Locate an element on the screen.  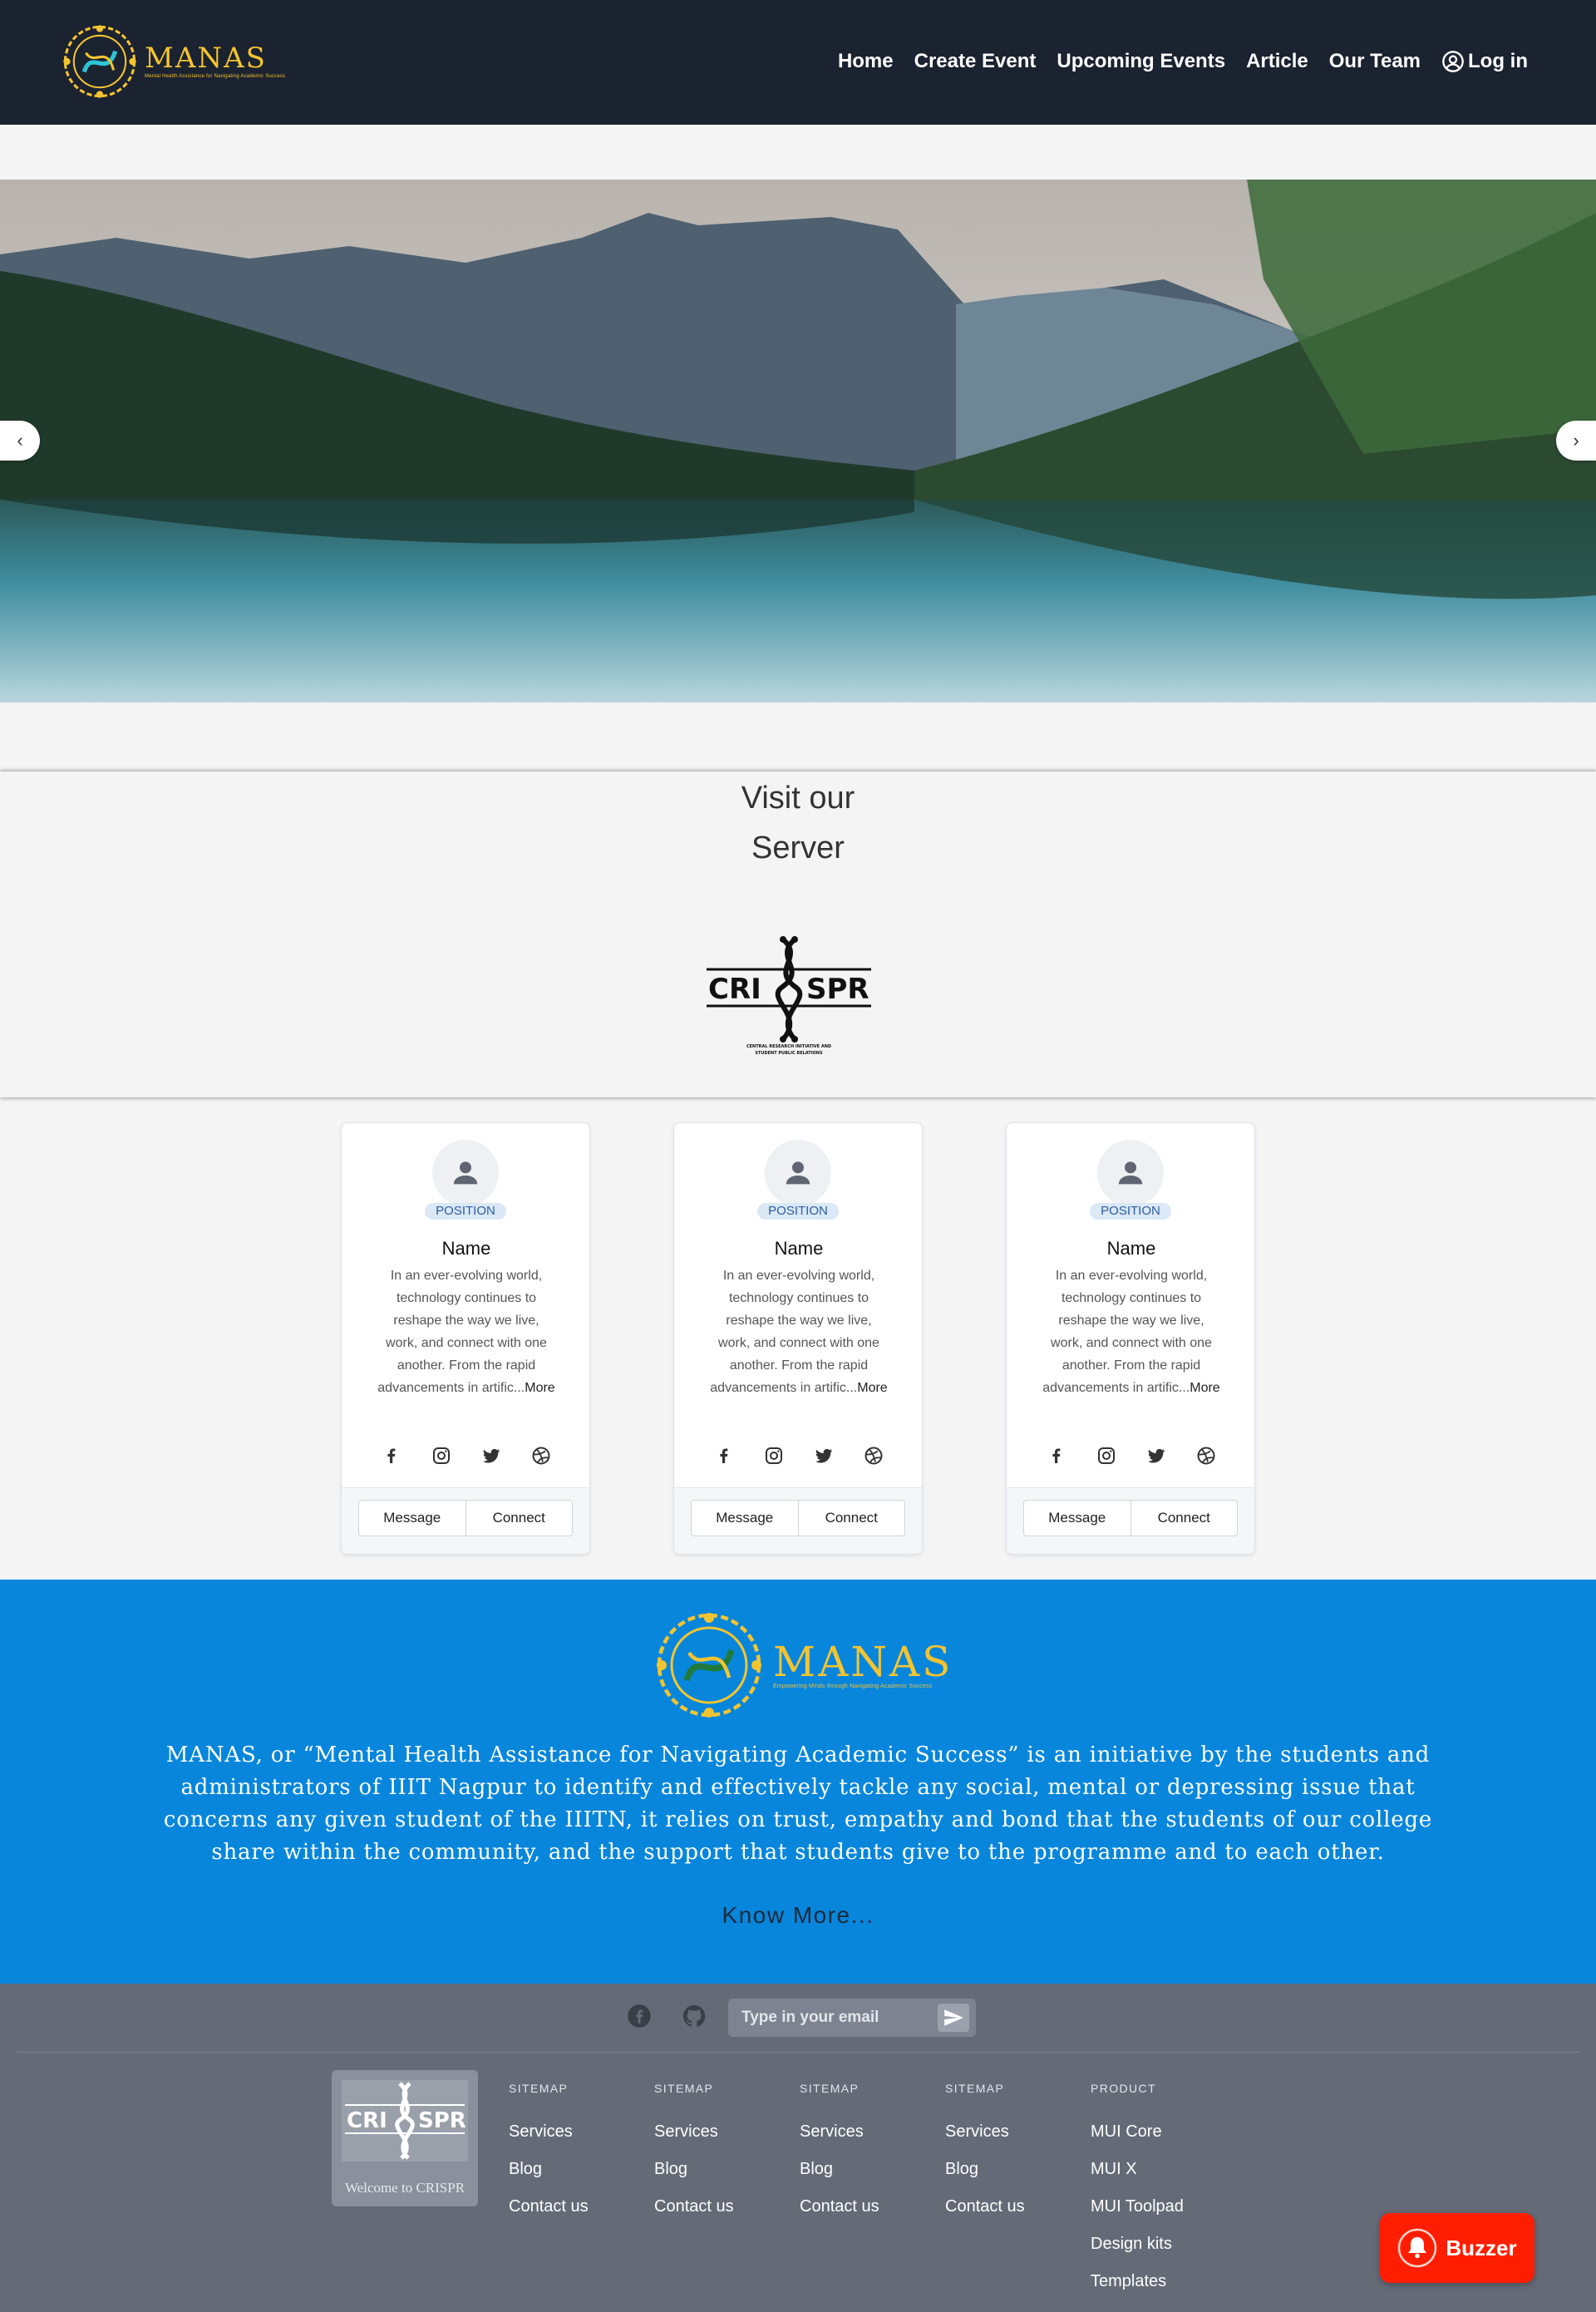
nav-home: Home is located at coordinates (866, 61).